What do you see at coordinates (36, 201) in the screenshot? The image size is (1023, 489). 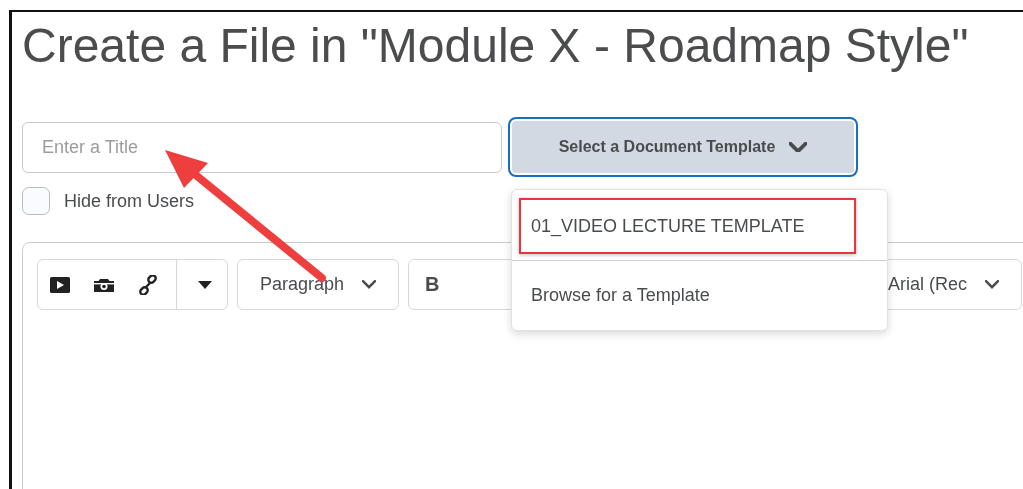 I see `checkbox` at bounding box center [36, 201].